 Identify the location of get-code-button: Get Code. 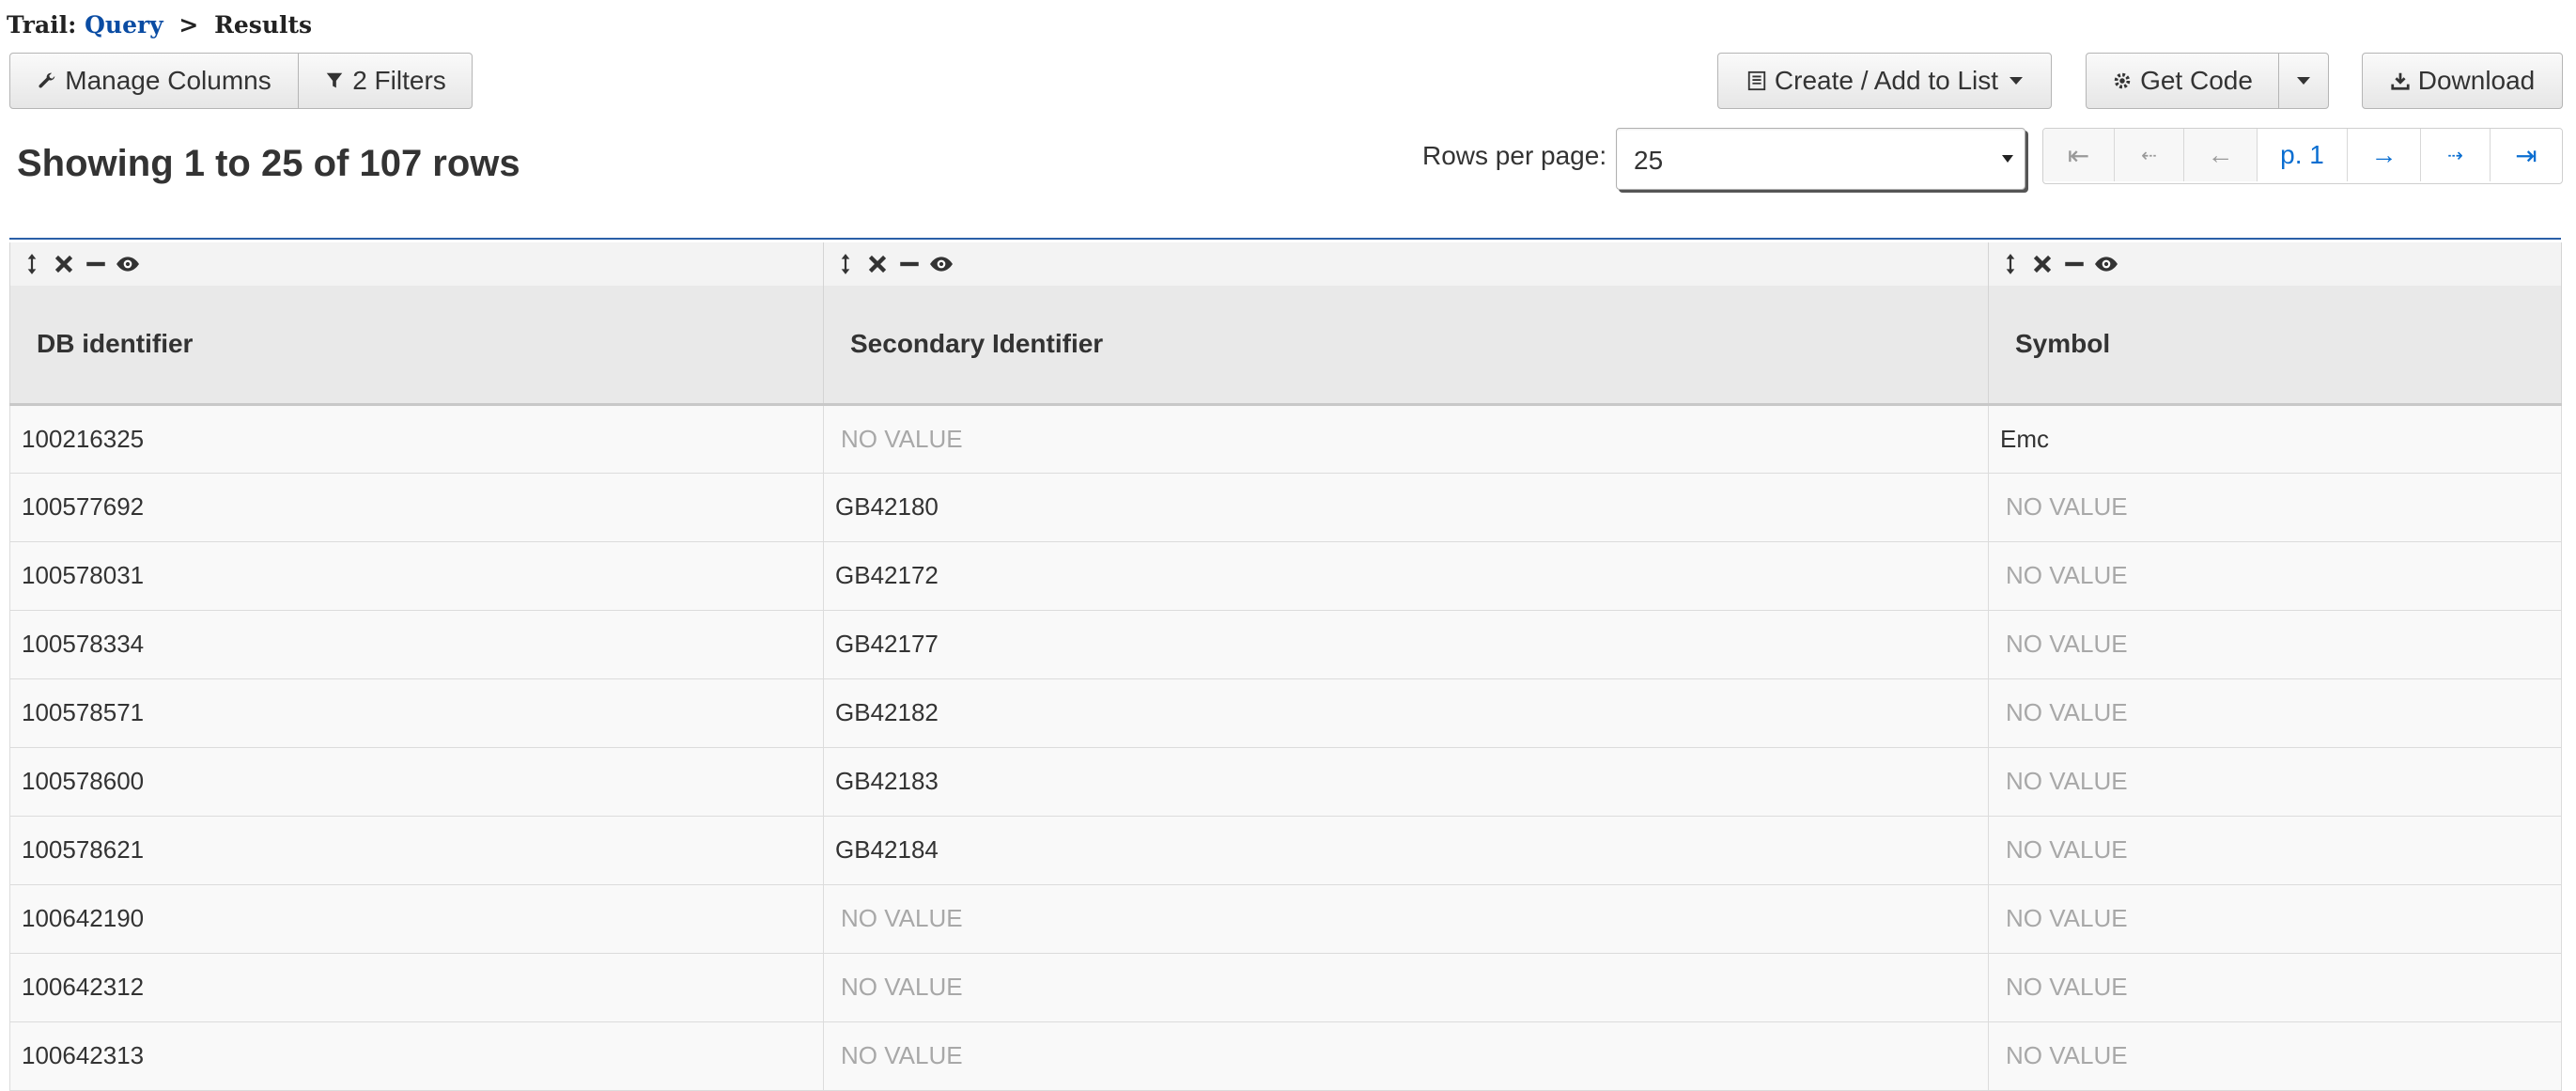
(2182, 81).